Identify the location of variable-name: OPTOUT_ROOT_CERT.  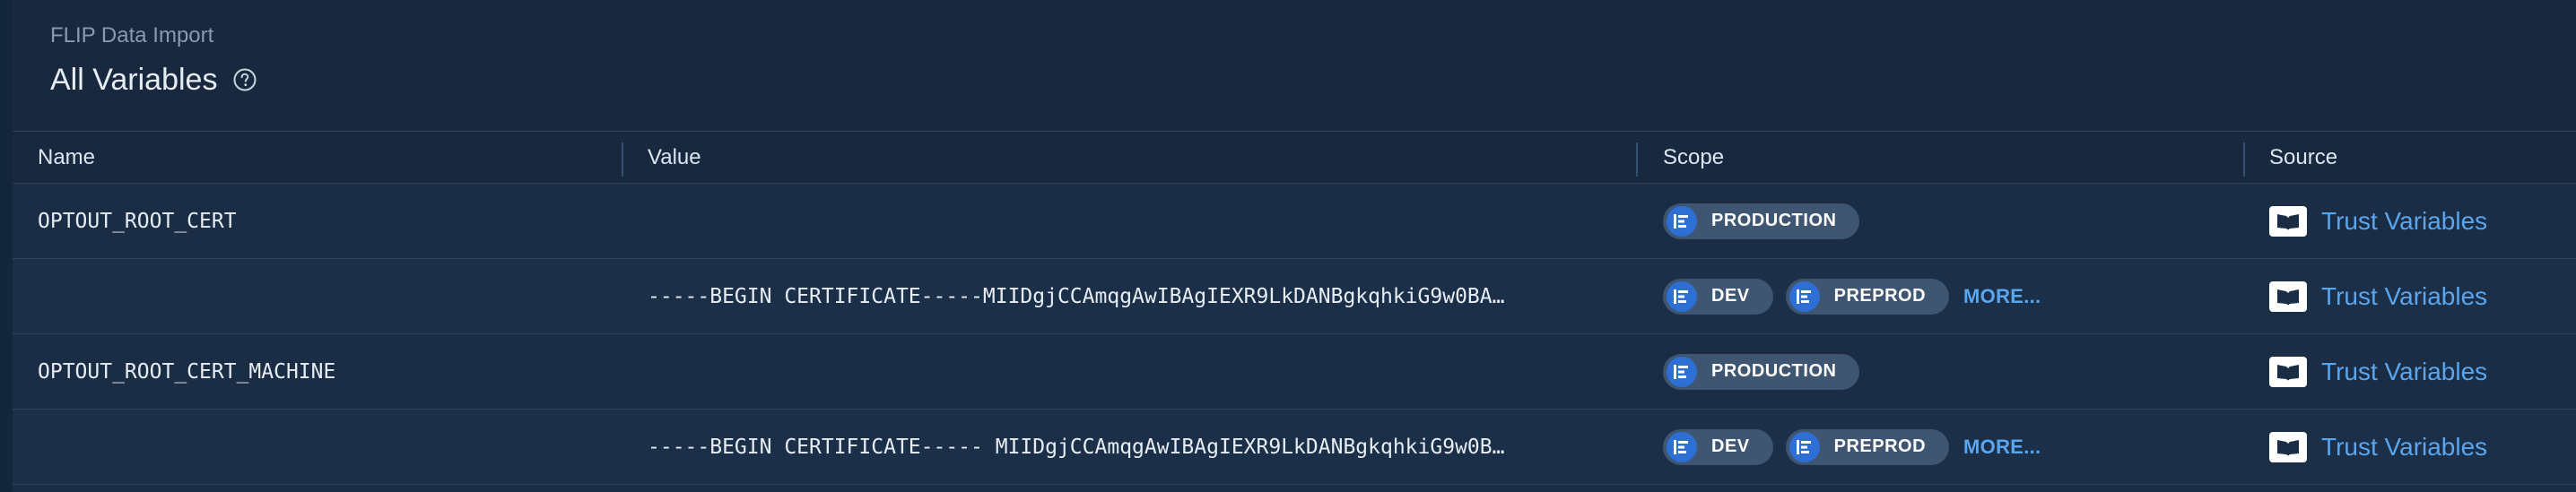
(137, 221).